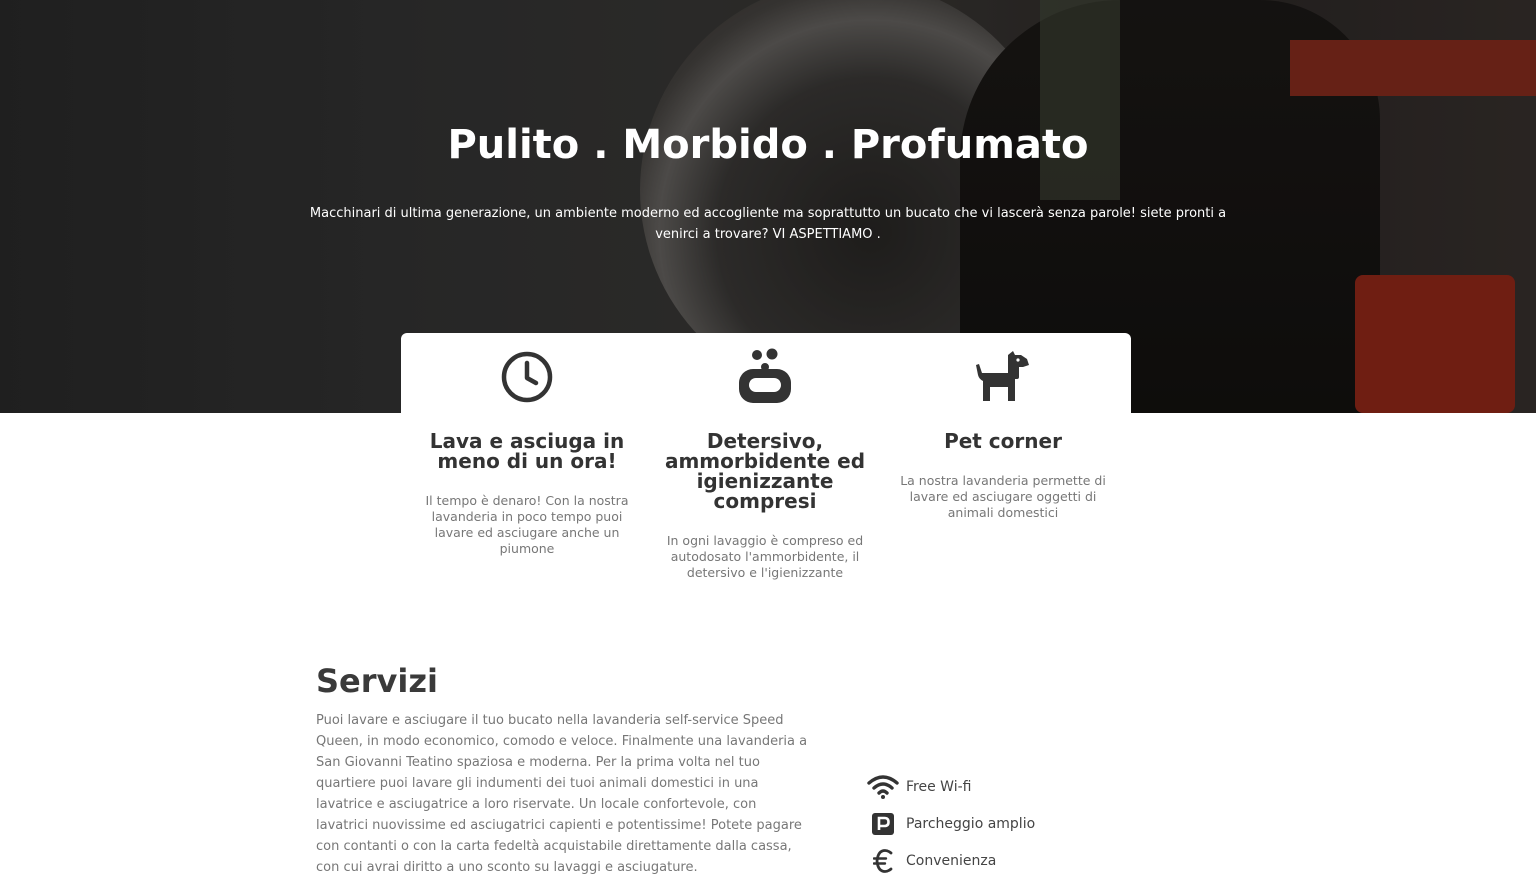 The width and height of the screenshot is (1536, 879). I want to click on service-item-parking: Parcheggio amplio, so click(950, 823).